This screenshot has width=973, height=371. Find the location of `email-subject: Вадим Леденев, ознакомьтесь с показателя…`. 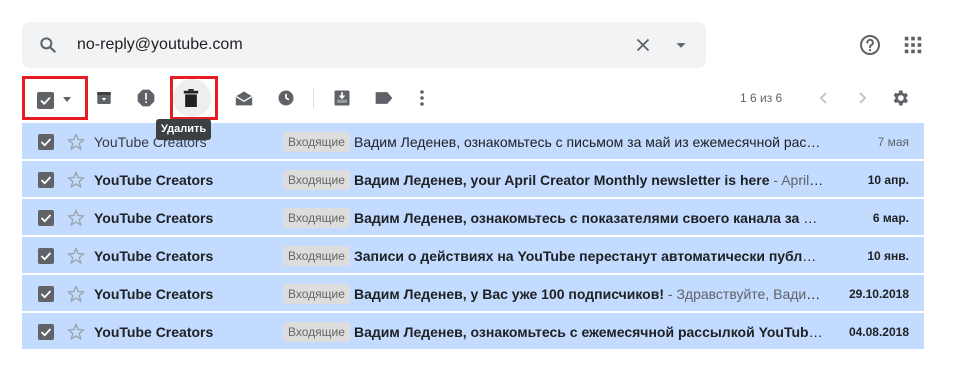

email-subject: Вадим Леденев, ознакомьтесь с показателя… is located at coordinates (589, 218).